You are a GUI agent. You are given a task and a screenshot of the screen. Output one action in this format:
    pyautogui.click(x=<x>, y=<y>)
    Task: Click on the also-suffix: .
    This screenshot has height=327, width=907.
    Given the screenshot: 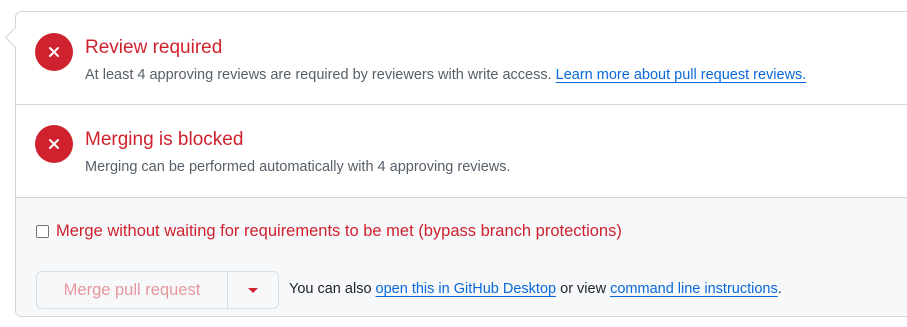 What is the action you would take?
    pyautogui.click(x=779, y=289)
    